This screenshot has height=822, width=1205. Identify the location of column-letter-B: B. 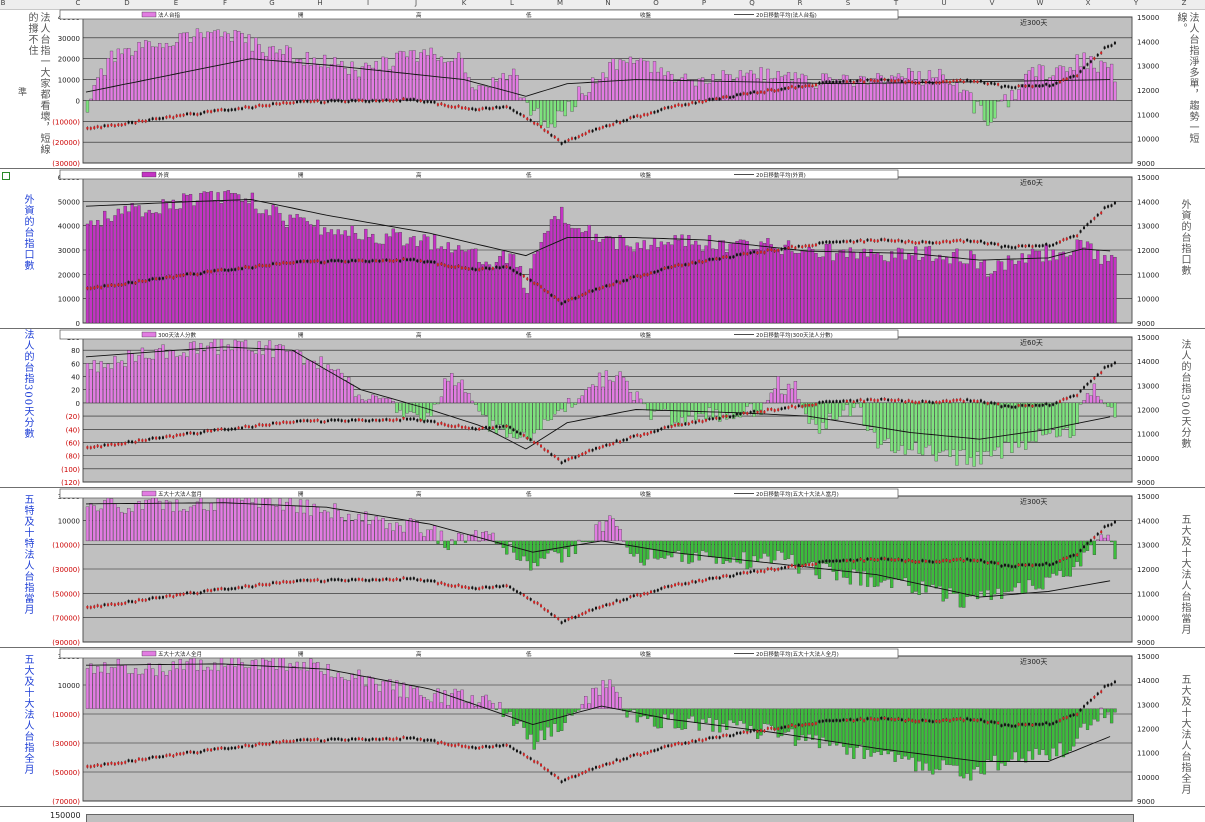
(3, 3).